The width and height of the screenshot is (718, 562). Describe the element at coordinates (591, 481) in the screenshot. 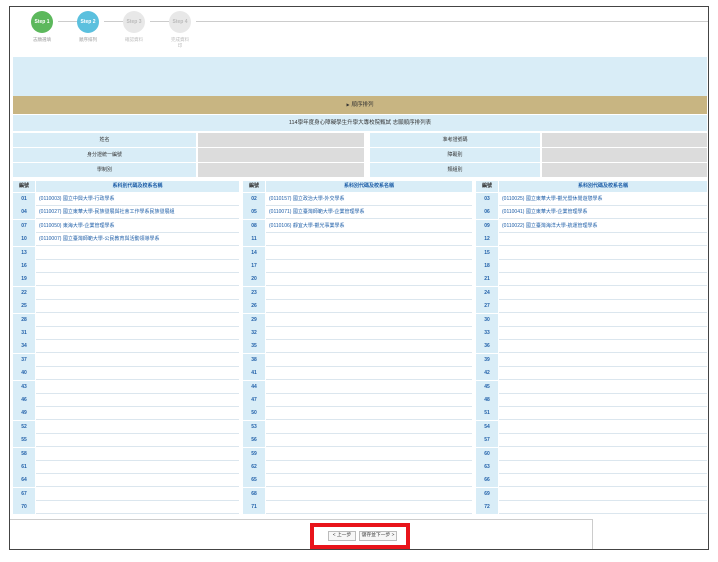

I see `choice-row: 66` at that location.